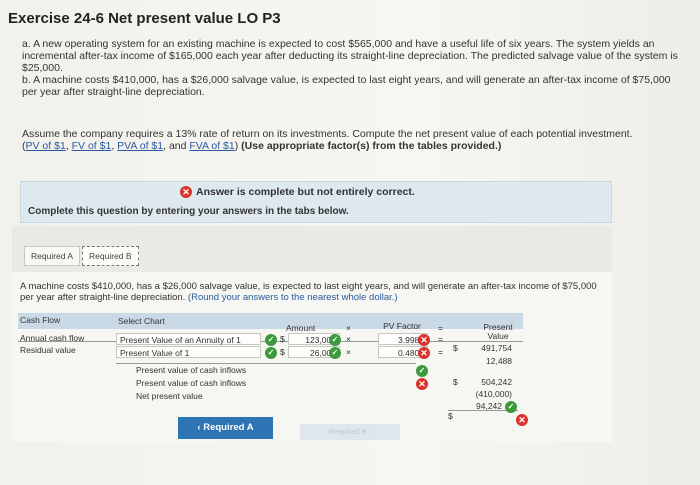  Describe the element at coordinates (48, 350) in the screenshot. I see `row2-cash-flow: Residual value` at that location.